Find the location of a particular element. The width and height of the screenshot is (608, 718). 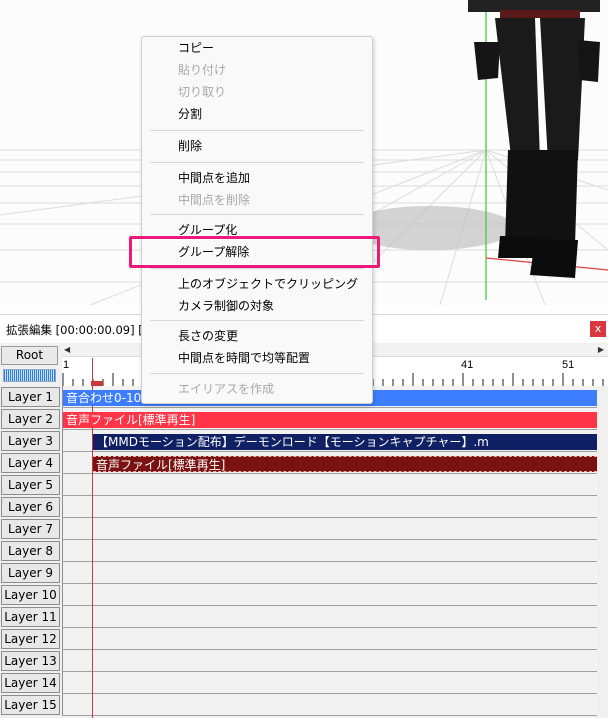

menu-item: 中間点を追加 is located at coordinates (257, 178).